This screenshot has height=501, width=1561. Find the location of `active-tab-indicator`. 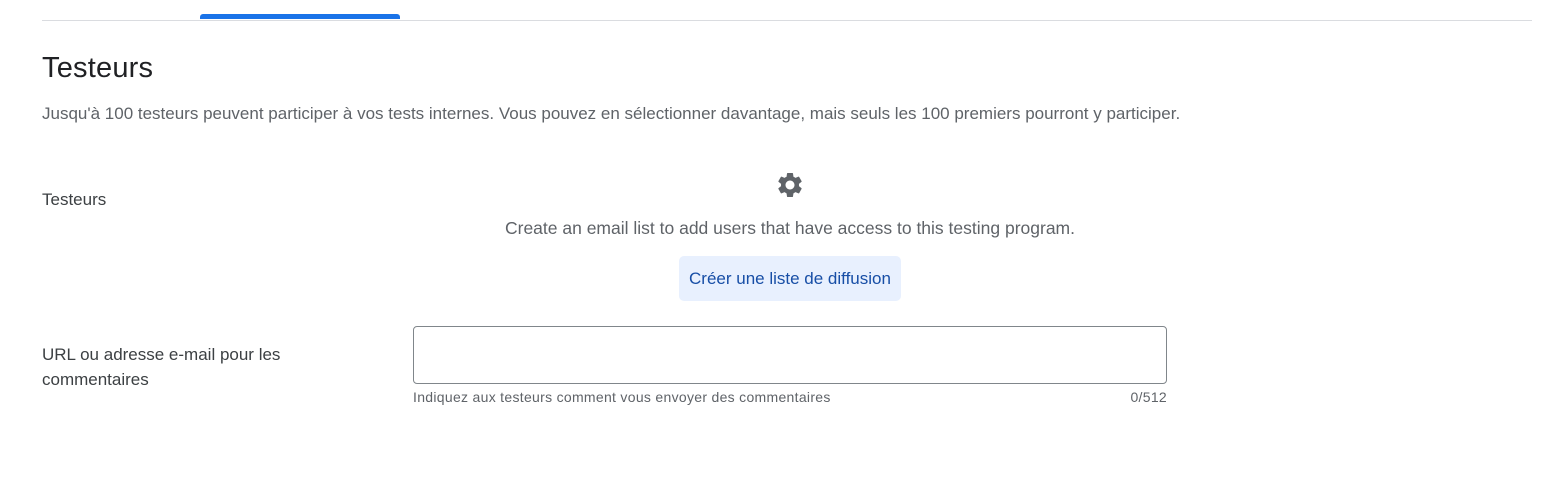

active-tab-indicator is located at coordinates (300, 16).